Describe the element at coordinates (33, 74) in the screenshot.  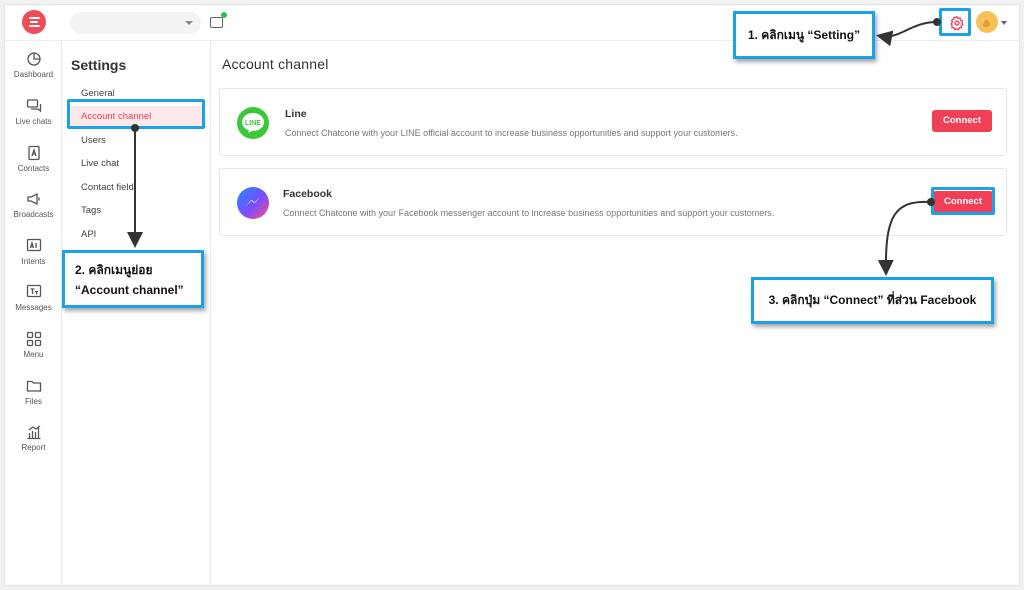
I see `nav-label-dashboard: Dashboard` at that location.